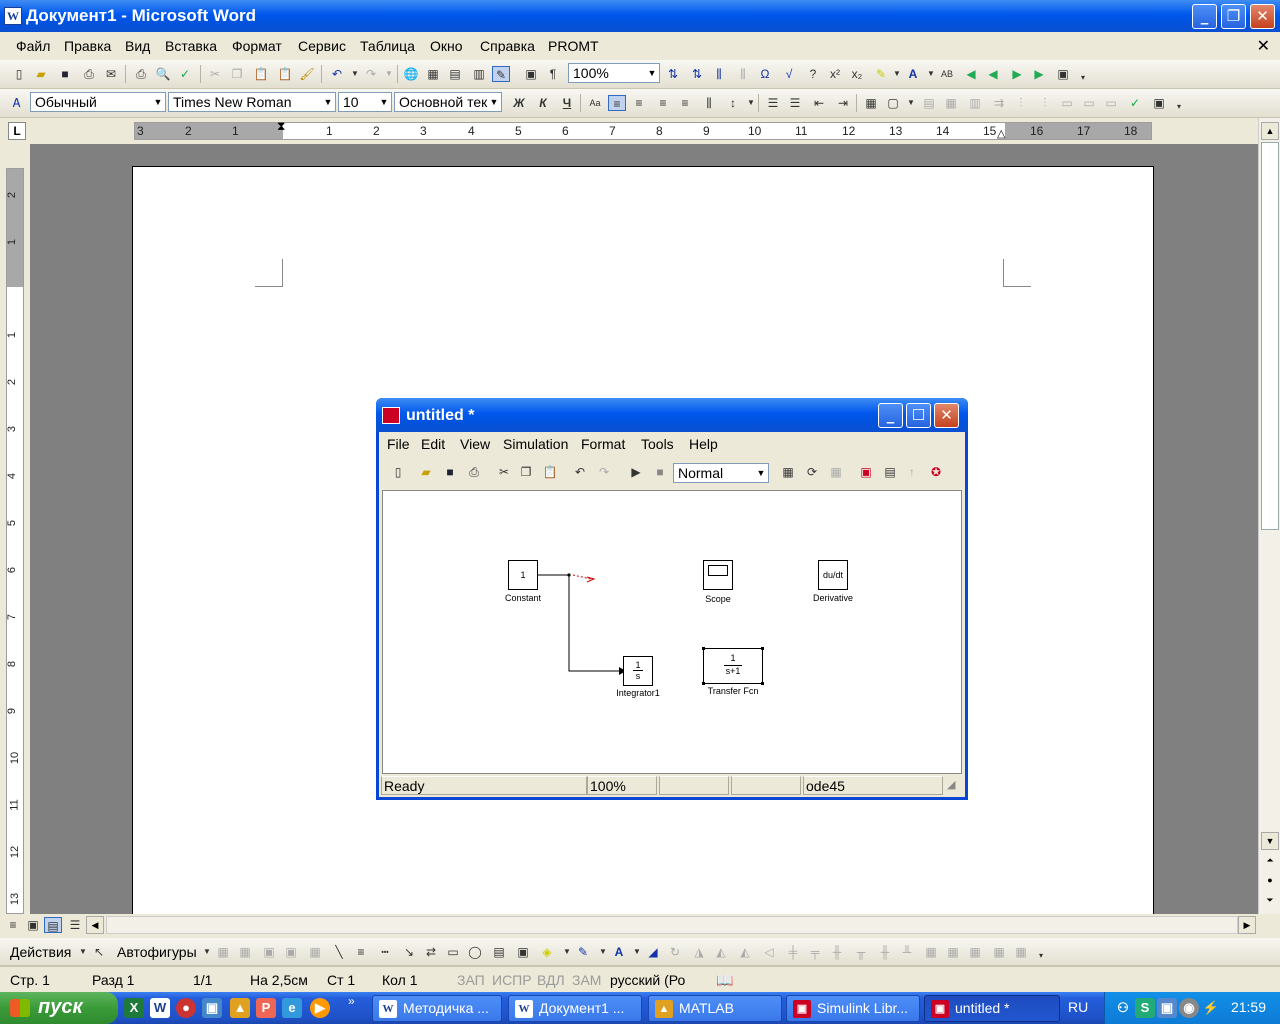 The width and height of the screenshot is (1280, 1024). Describe the element at coordinates (1045, 103) in the screenshot. I see `table-tool-6-icon: ⫶` at that location.